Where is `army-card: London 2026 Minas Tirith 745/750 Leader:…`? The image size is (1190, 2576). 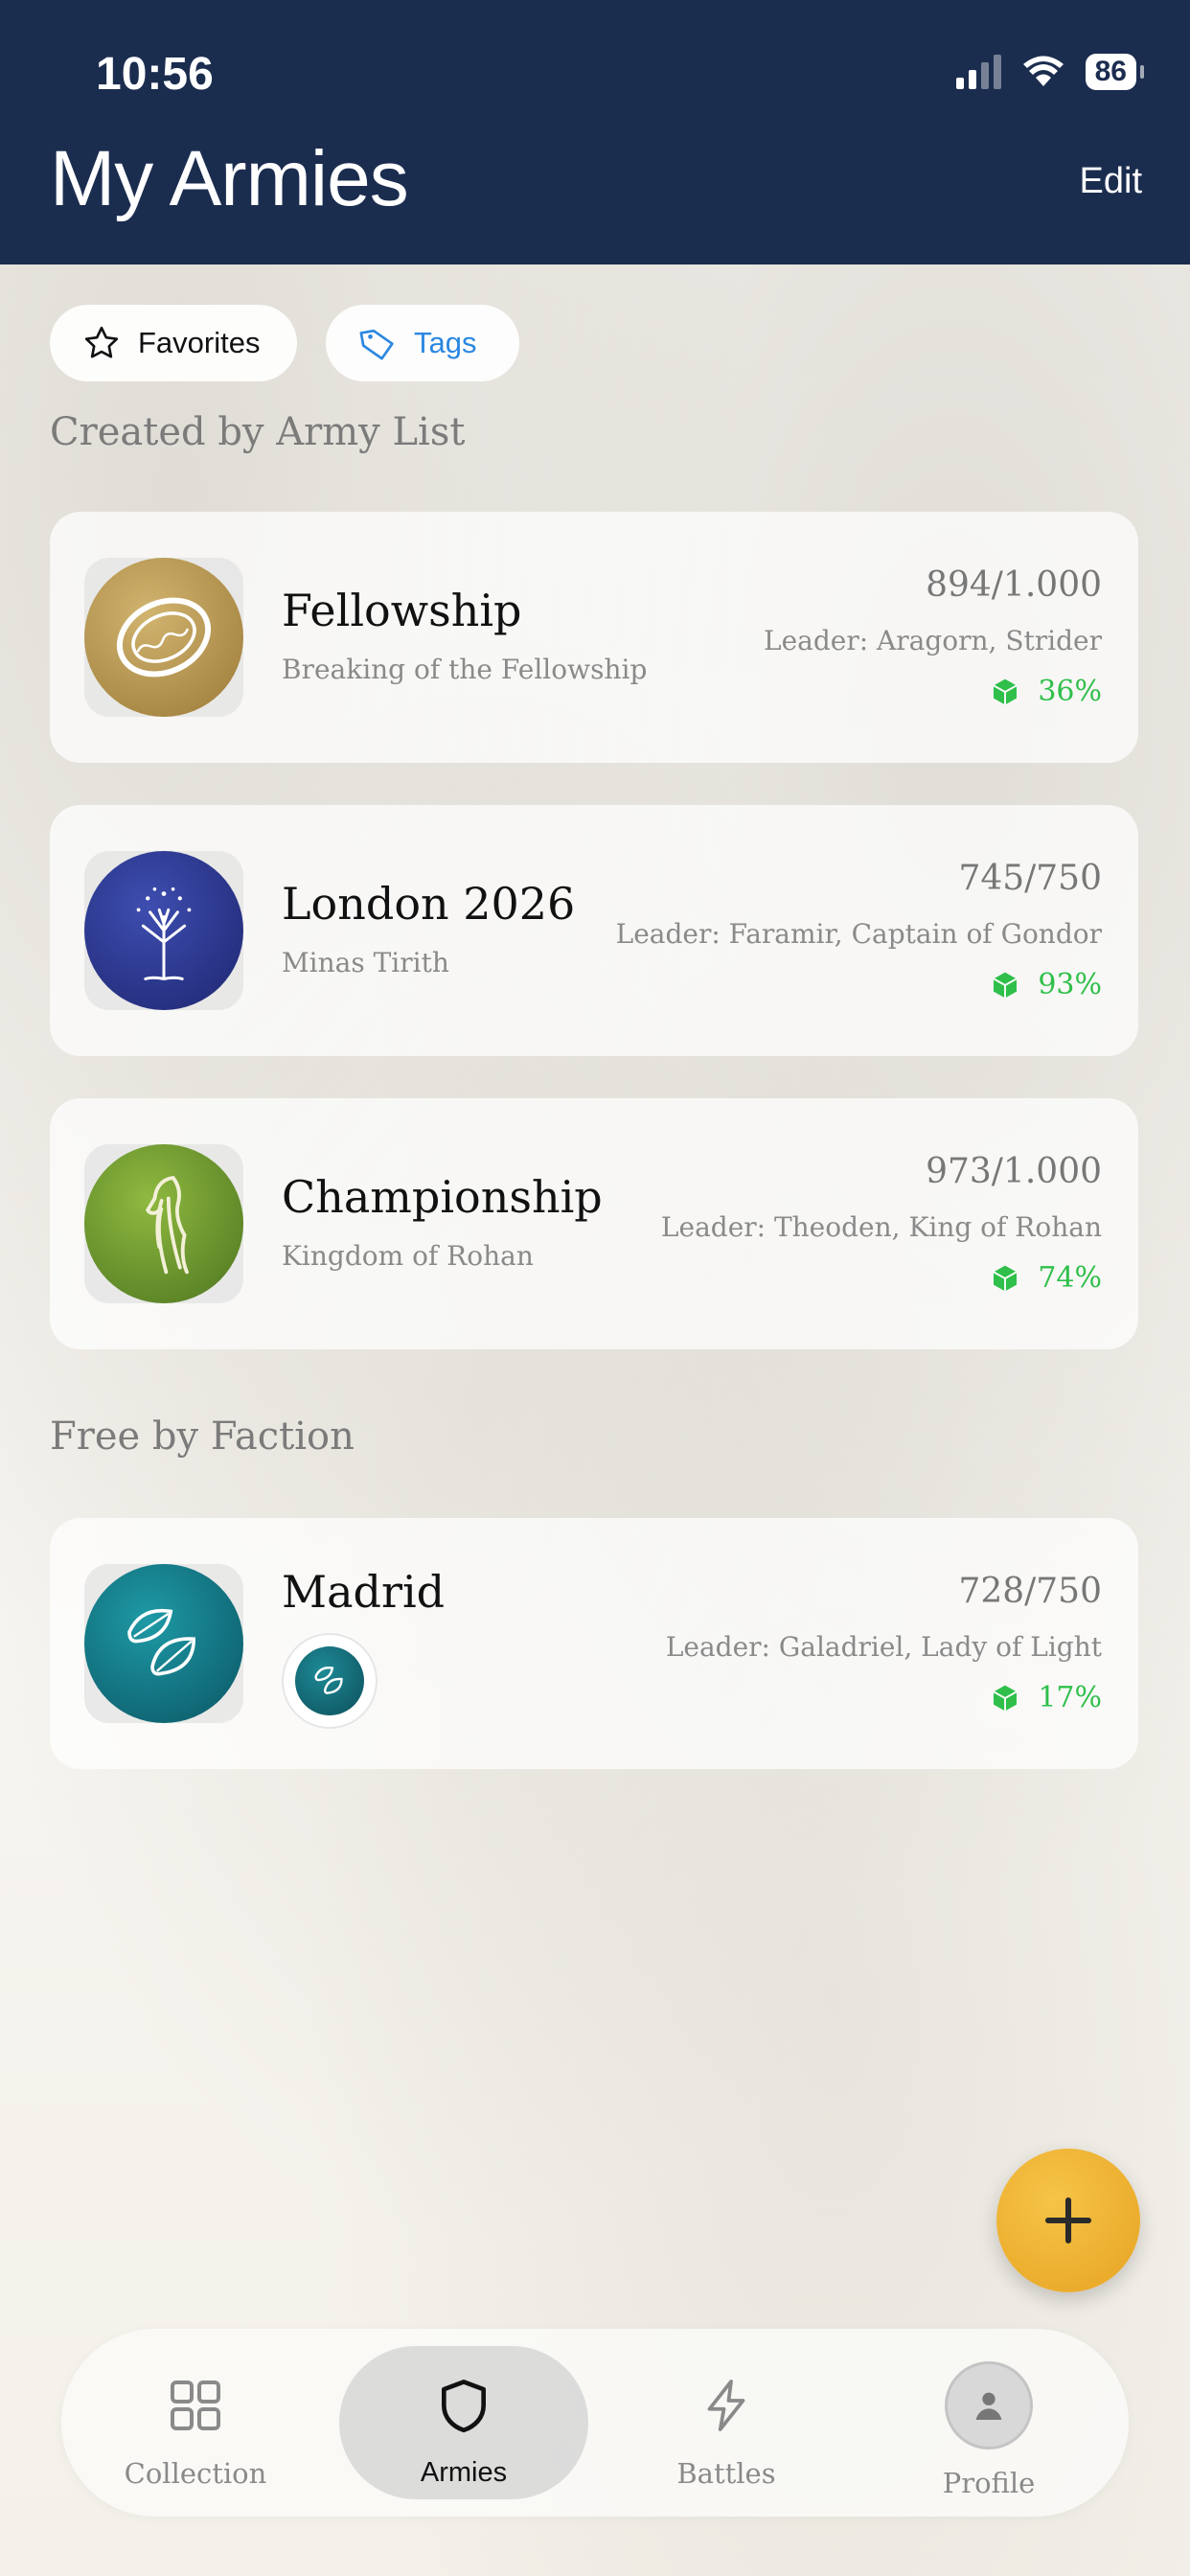
army-card: London 2026 Minas Tirith 745/750 Leader:… is located at coordinates (594, 930).